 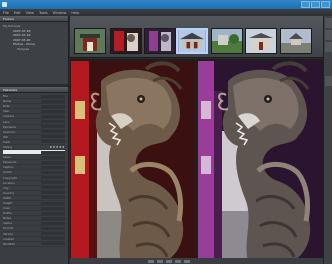 I want to click on metadata-label: City, so click(x=6, y=187).